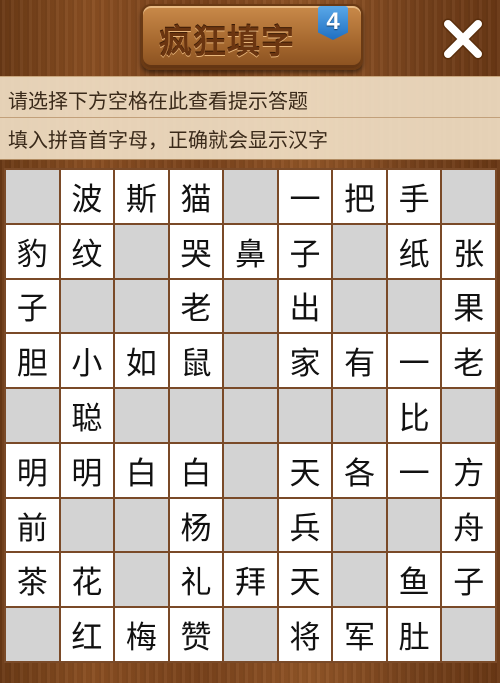 Image resolution: width=500 pixels, height=683 pixels. I want to click on hint-panel: 请选择下方空格在此查看提示答题 填入拼音首字母，正确就会显示汉字, so click(250, 118).